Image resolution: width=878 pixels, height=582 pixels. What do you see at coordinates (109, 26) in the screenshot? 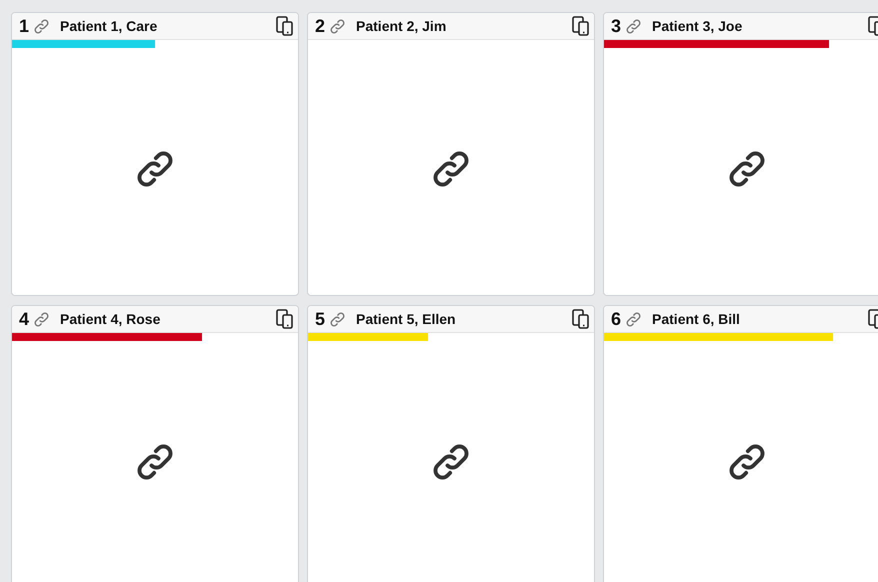
I see `patient-name: Patient 1, Care` at bounding box center [109, 26].